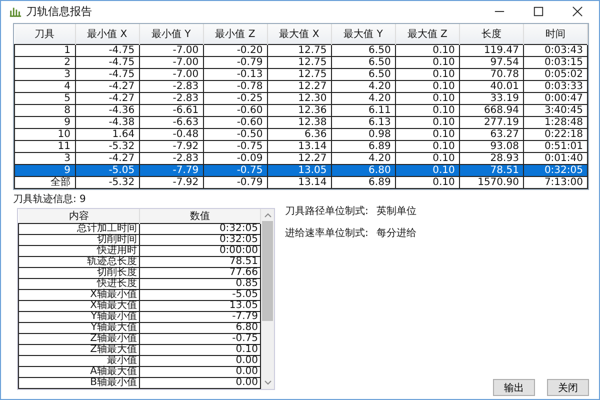 This screenshot has width=600, height=400. Describe the element at coordinates (200, 273) in the screenshot. I see `table-cell: 77.66` at that location.